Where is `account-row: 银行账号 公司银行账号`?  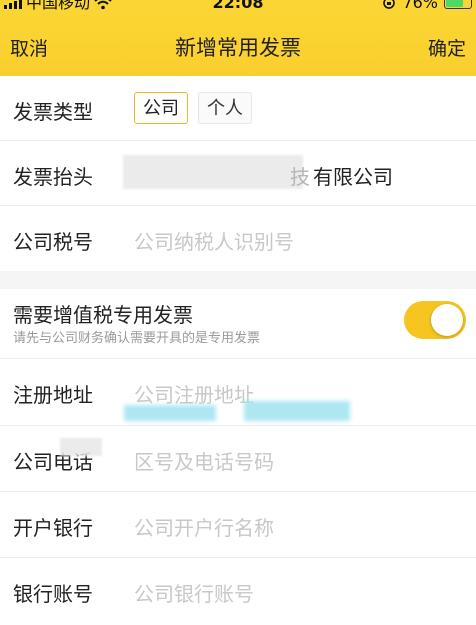 account-row: 银行账号 公司银行账号 is located at coordinates (238, 591).